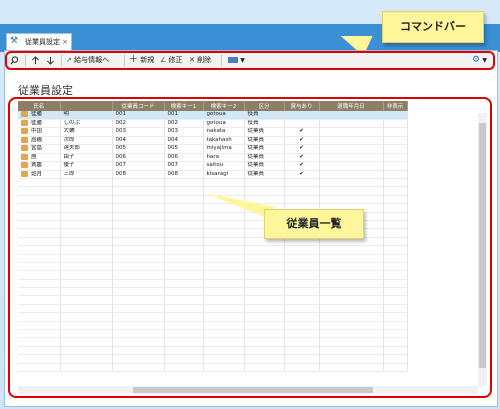 The width and height of the screenshot is (500, 409). Describe the element at coordinates (433, 27) in the screenshot. I see `command-bar-callout: コマンドバー` at that location.